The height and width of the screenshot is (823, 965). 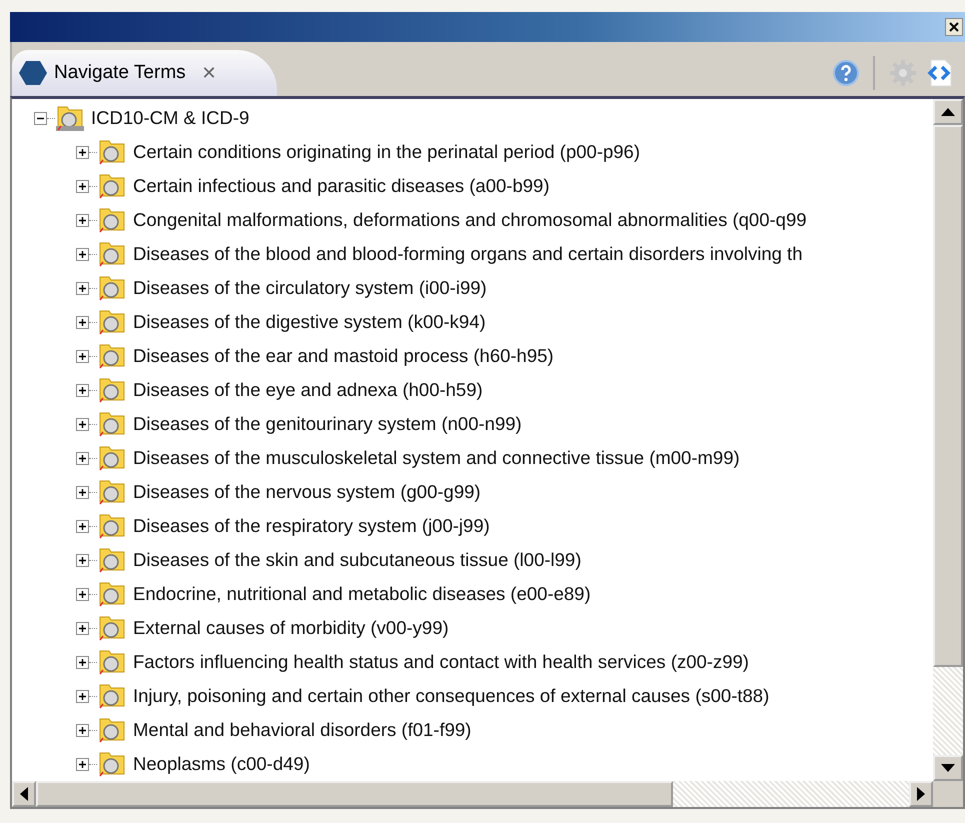 I want to click on scroll-left-button, so click(x=24, y=794).